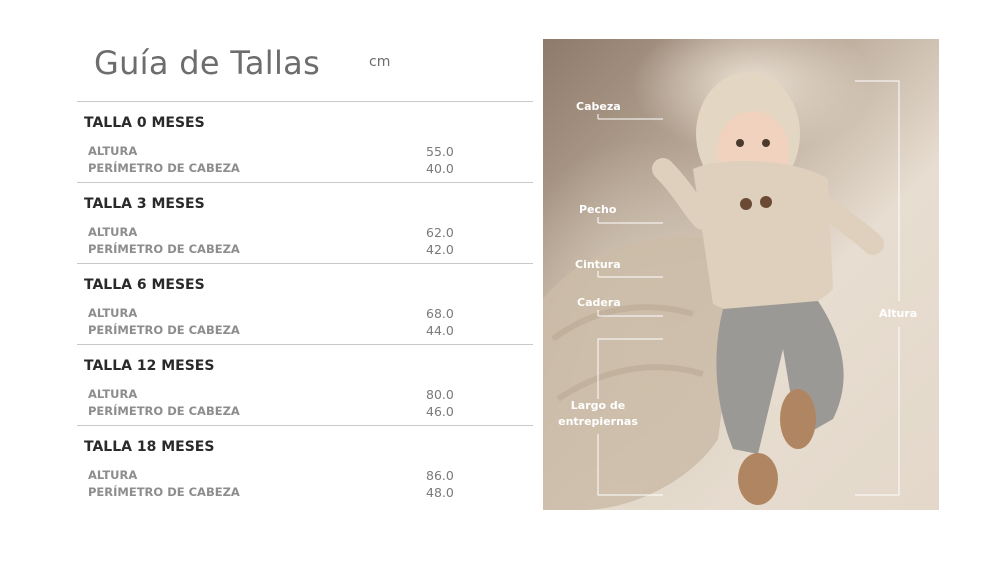  Describe the element at coordinates (440, 330) in the screenshot. I see `row-value: 44.0` at that location.